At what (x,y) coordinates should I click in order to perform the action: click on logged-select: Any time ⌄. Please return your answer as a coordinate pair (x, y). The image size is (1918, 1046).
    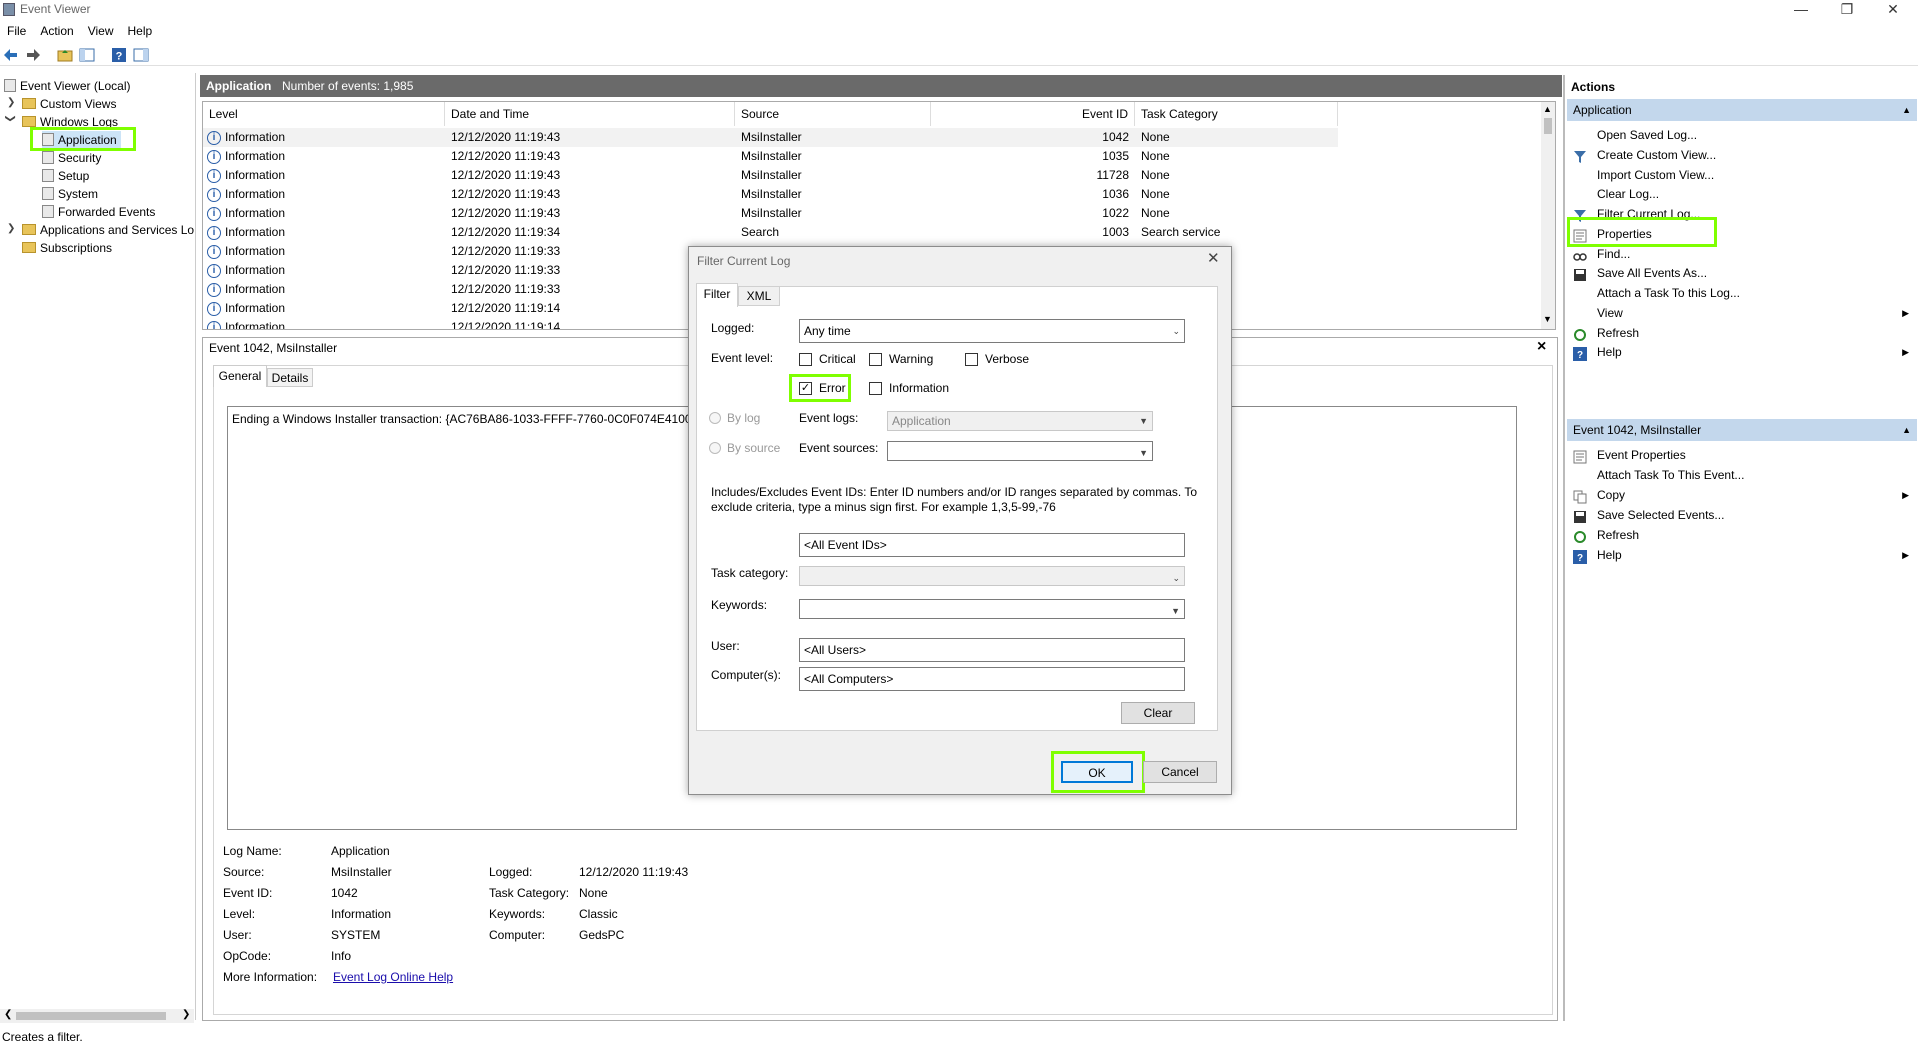
    Looking at the image, I should click on (992, 331).